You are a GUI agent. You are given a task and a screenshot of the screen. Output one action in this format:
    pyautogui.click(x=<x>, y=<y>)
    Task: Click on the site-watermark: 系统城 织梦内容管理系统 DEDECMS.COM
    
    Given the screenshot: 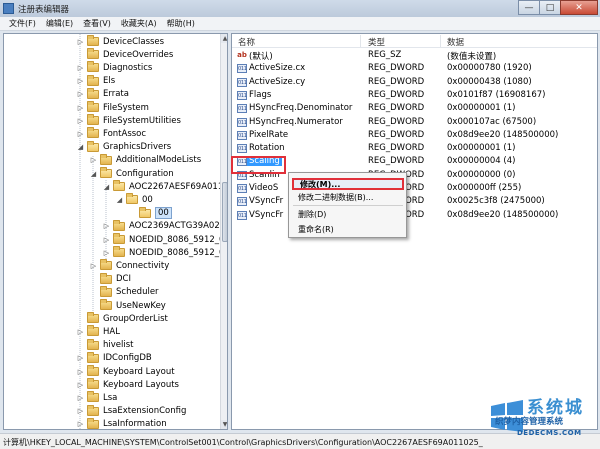 What is the action you would take?
    pyautogui.click(x=544, y=419)
    